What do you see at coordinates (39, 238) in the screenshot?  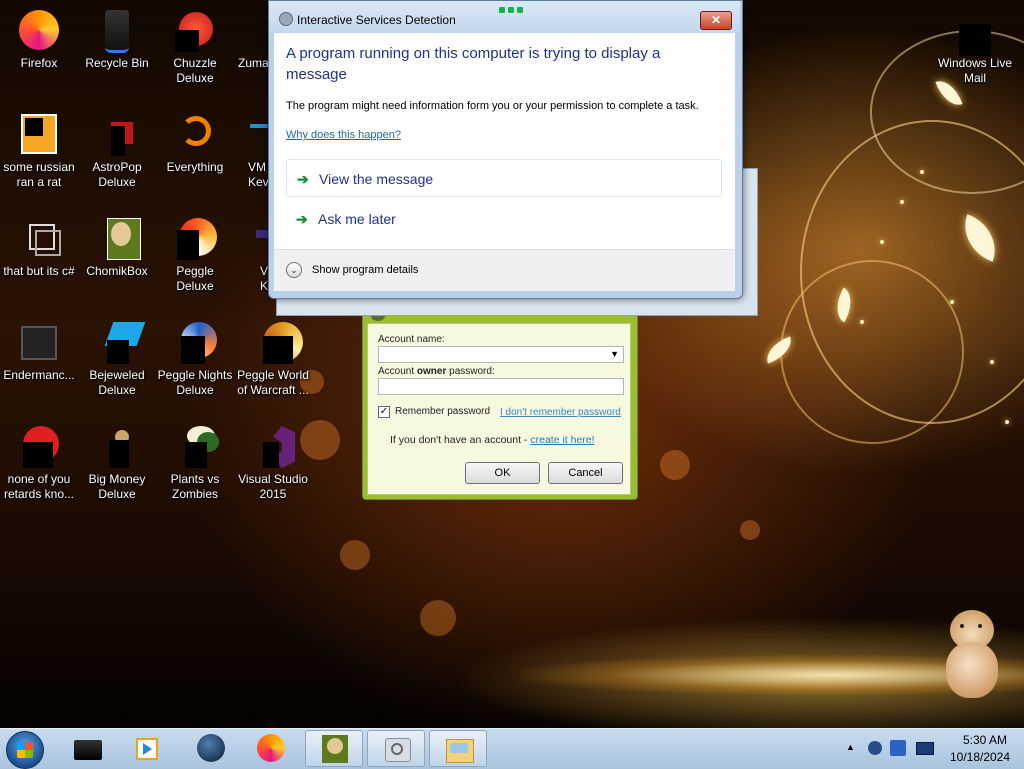 I see `shortcut-window-icon` at bounding box center [39, 238].